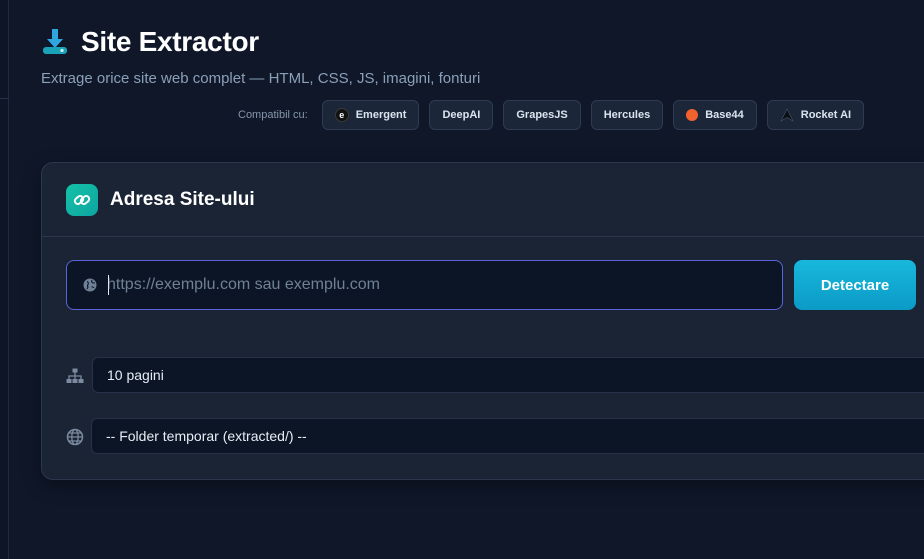  I want to click on compat-chip-label: DeepAI, so click(461, 115).